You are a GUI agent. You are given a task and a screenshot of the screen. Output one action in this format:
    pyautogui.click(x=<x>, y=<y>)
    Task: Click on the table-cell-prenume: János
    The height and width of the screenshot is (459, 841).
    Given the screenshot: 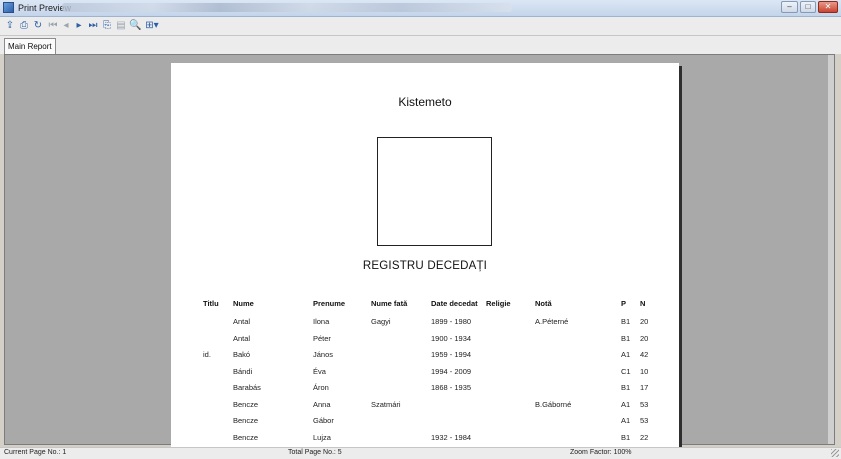 What is the action you would take?
    pyautogui.click(x=323, y=354)
    